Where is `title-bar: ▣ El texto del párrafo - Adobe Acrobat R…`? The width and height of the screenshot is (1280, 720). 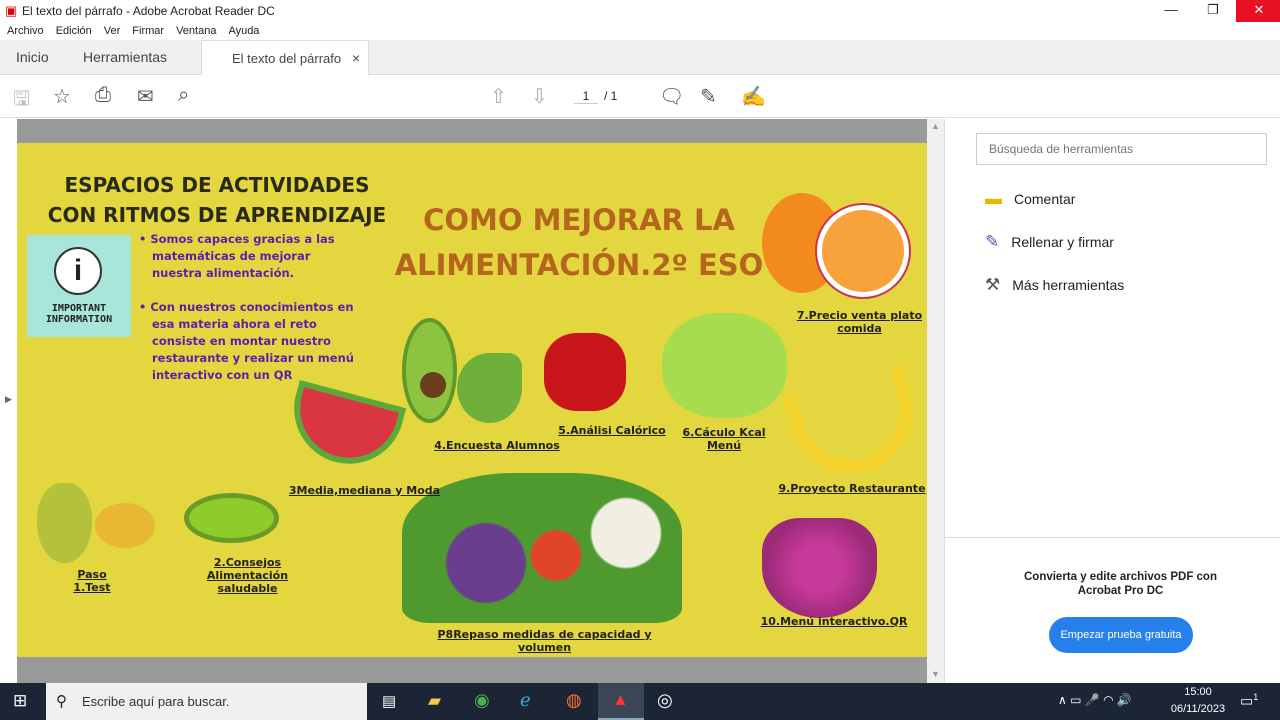
title-bar: ▣ El texto del párrafo - Adobe Acrobat R… is located at coordinates (640, 11).